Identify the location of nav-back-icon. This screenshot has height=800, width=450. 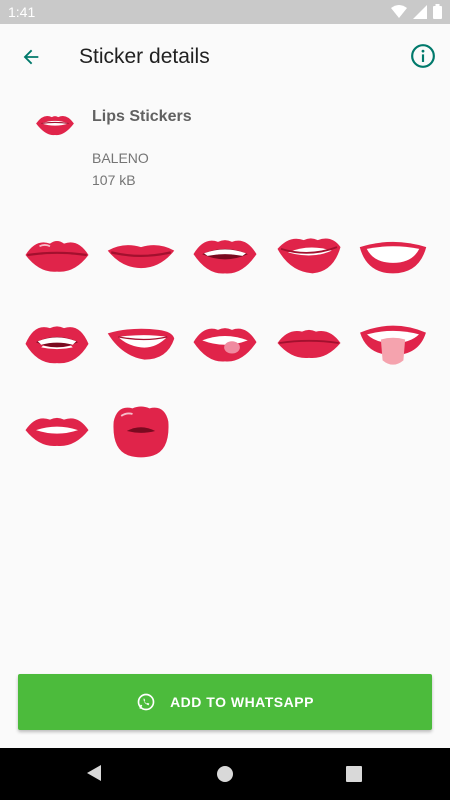
(94, 773).